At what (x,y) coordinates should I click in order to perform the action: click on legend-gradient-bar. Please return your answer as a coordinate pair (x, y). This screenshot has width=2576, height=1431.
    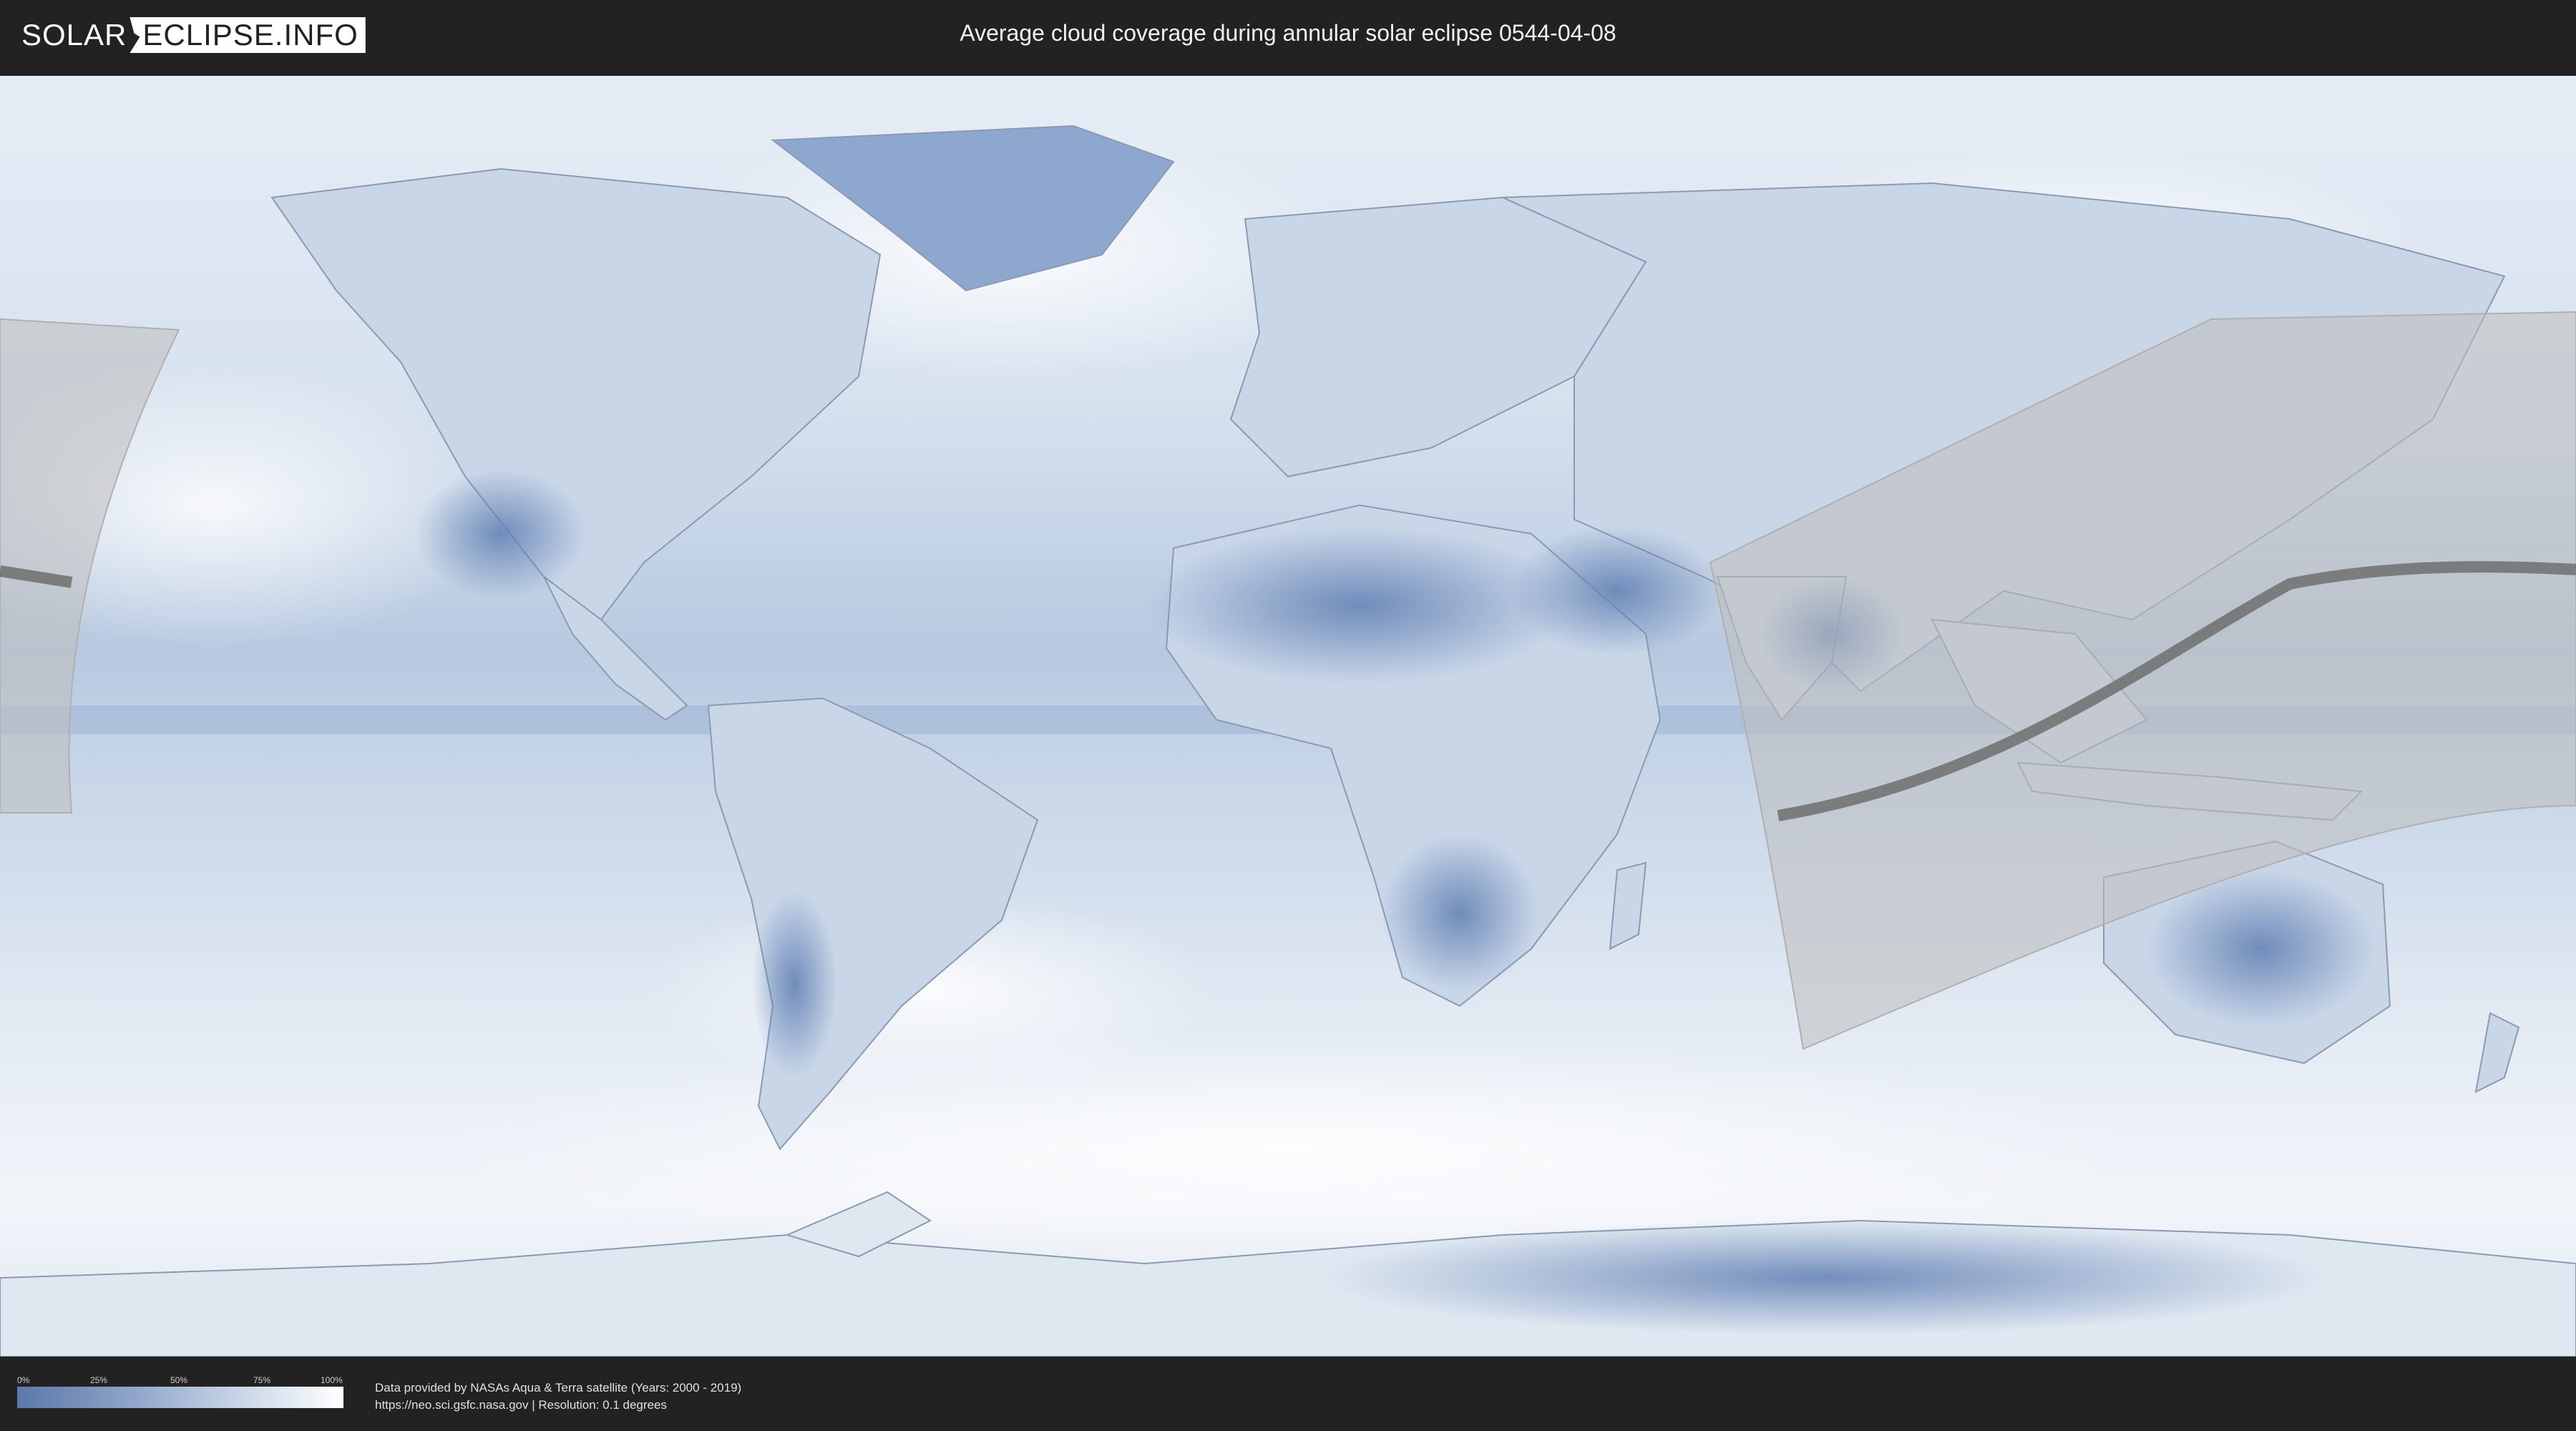
    Looking at the image, I should click on (180, 1397).